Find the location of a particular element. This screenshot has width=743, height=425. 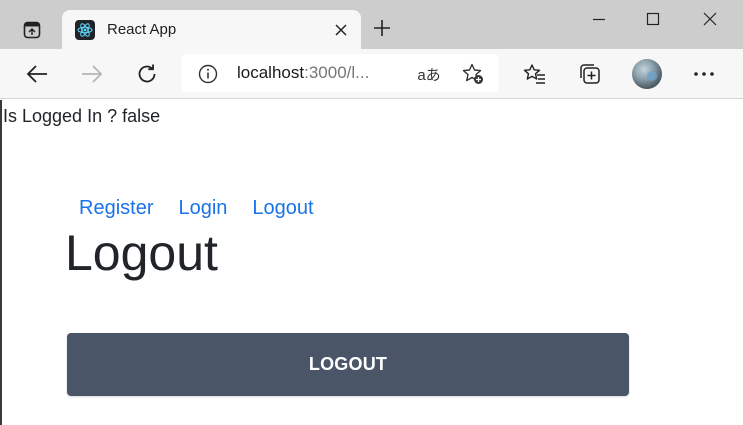

refresh-button is located at coordinates (147, 74).